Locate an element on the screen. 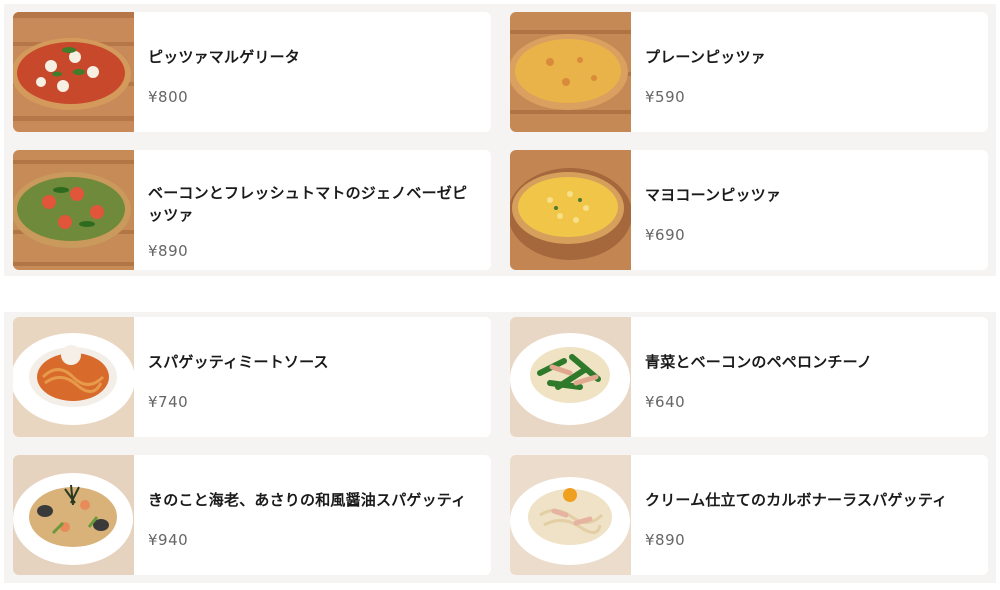  menu-card-plain-pizza: プレーンピッツァ ¥590 is located at coordinates (749, 72).